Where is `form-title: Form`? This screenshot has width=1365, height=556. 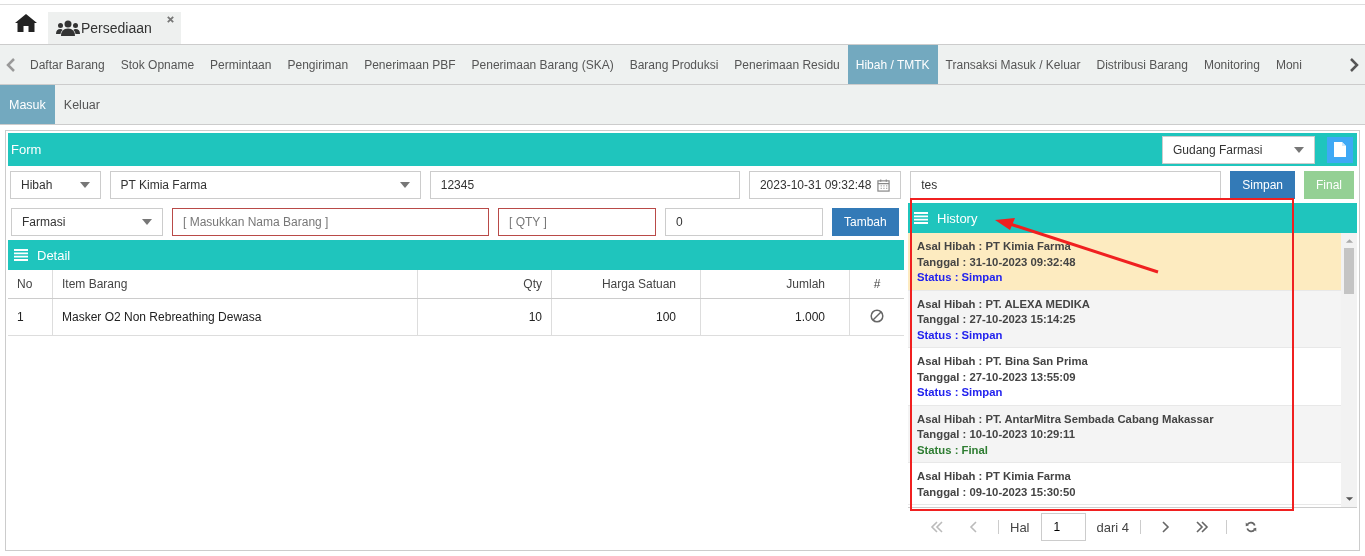 form-title: Form is located at coordinates (27, 149).